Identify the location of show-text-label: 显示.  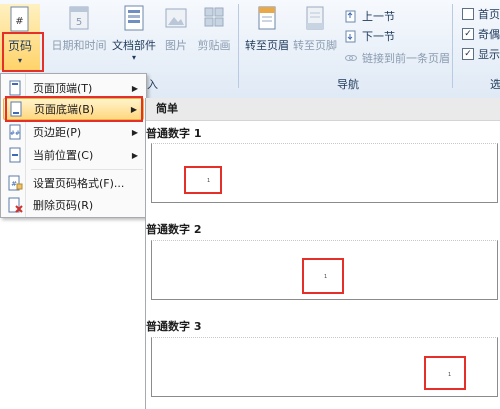
(489, 54).